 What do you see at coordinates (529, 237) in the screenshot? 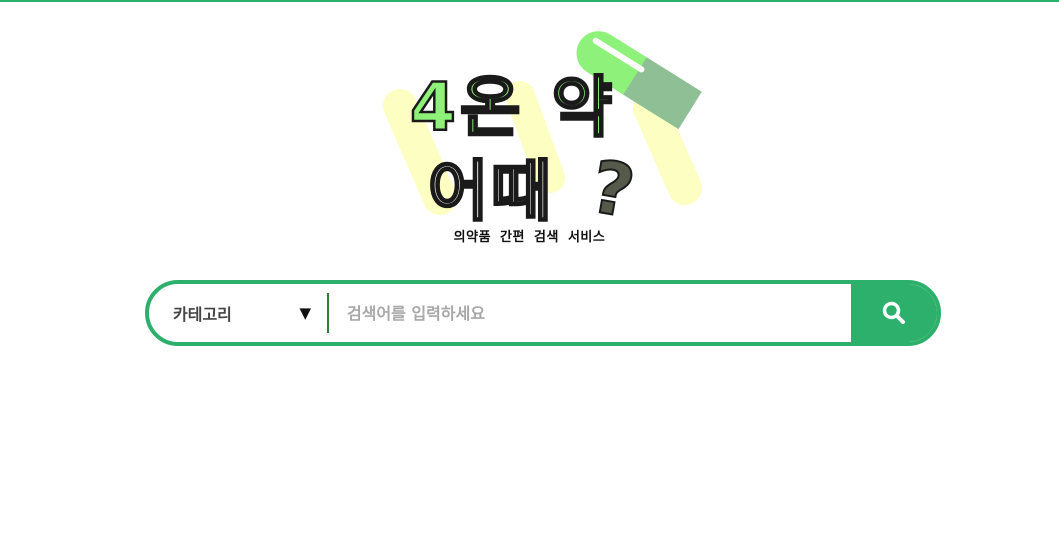
I see `logo-subtitle: 의약품 간편 검색 서비스` at bounding box center [529, 237].